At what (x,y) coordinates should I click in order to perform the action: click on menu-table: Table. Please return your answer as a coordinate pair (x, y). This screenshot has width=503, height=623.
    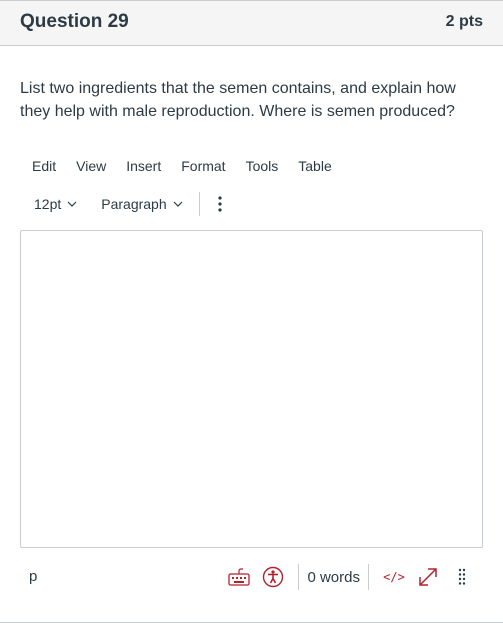
    Looking at the image, I should click on (312, 167).